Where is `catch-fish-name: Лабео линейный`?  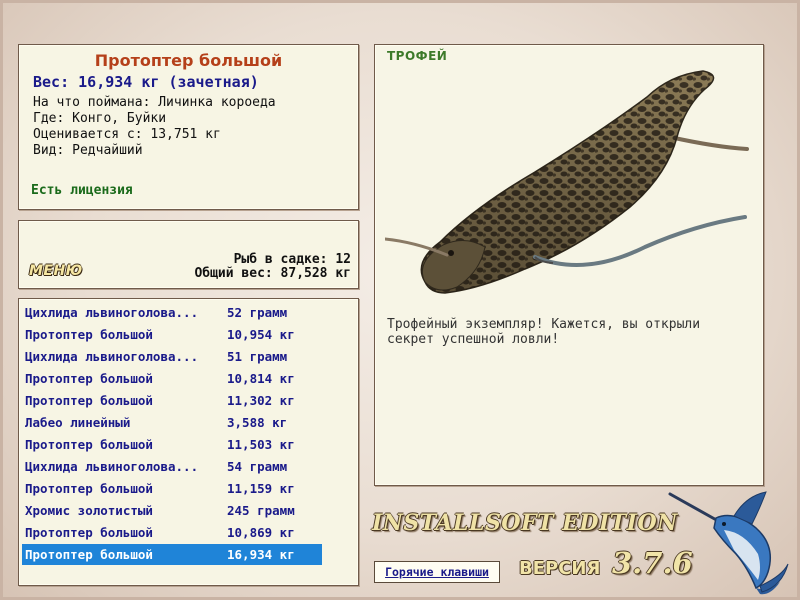
catch-fish-name: Лабео линейный is located at coordinates (78, 422).